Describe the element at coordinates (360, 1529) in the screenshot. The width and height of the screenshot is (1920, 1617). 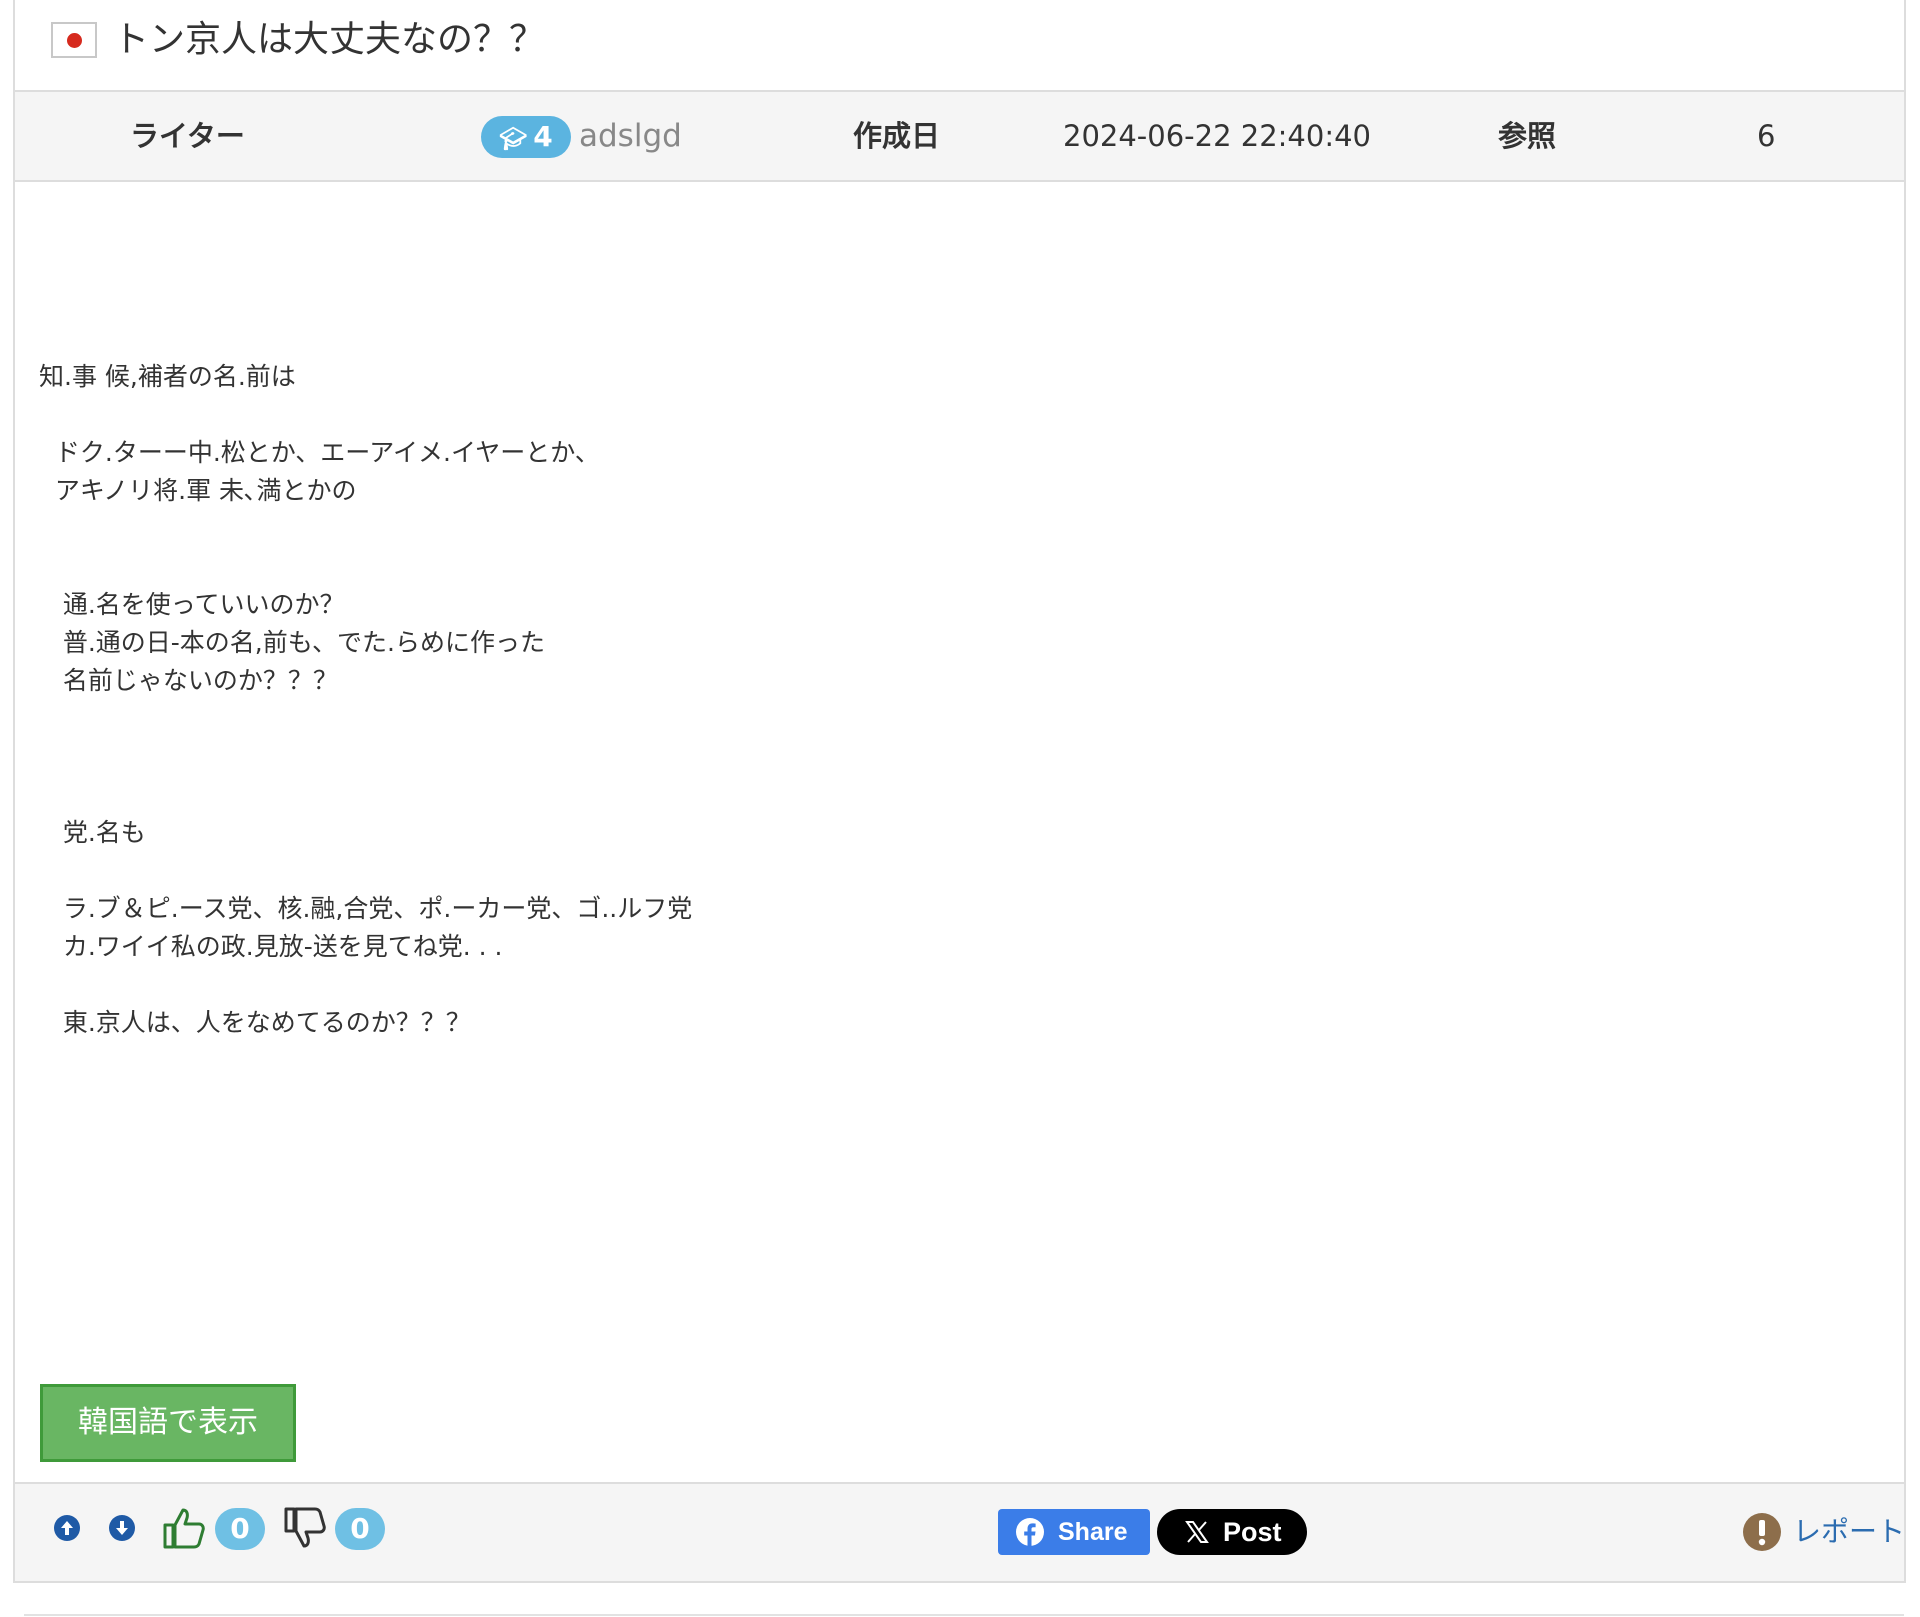
I see `dislike-count-badge: 0` at that location.